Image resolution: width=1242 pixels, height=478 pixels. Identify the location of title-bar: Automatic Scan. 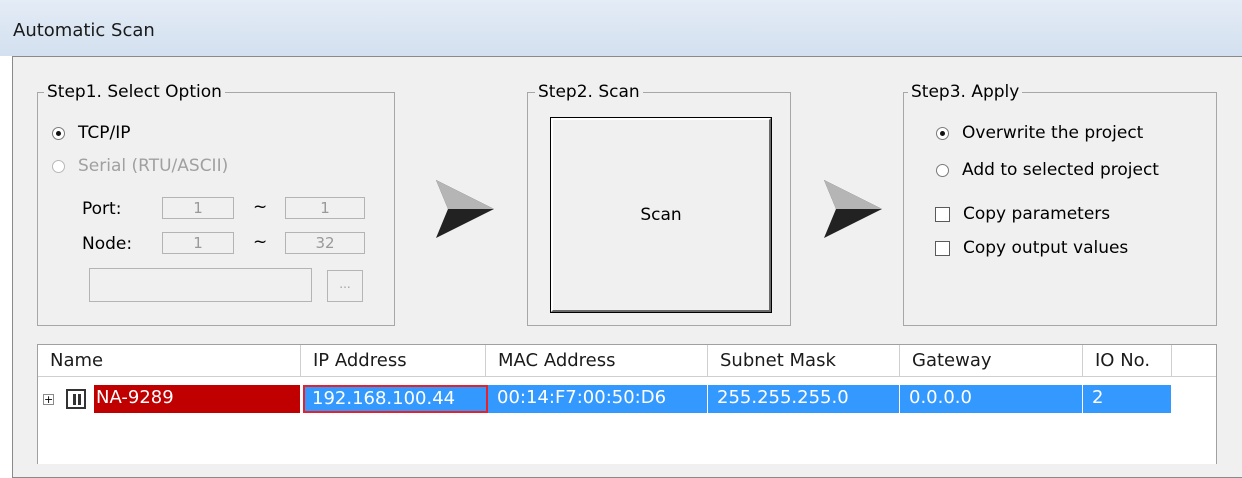
(621, 28).